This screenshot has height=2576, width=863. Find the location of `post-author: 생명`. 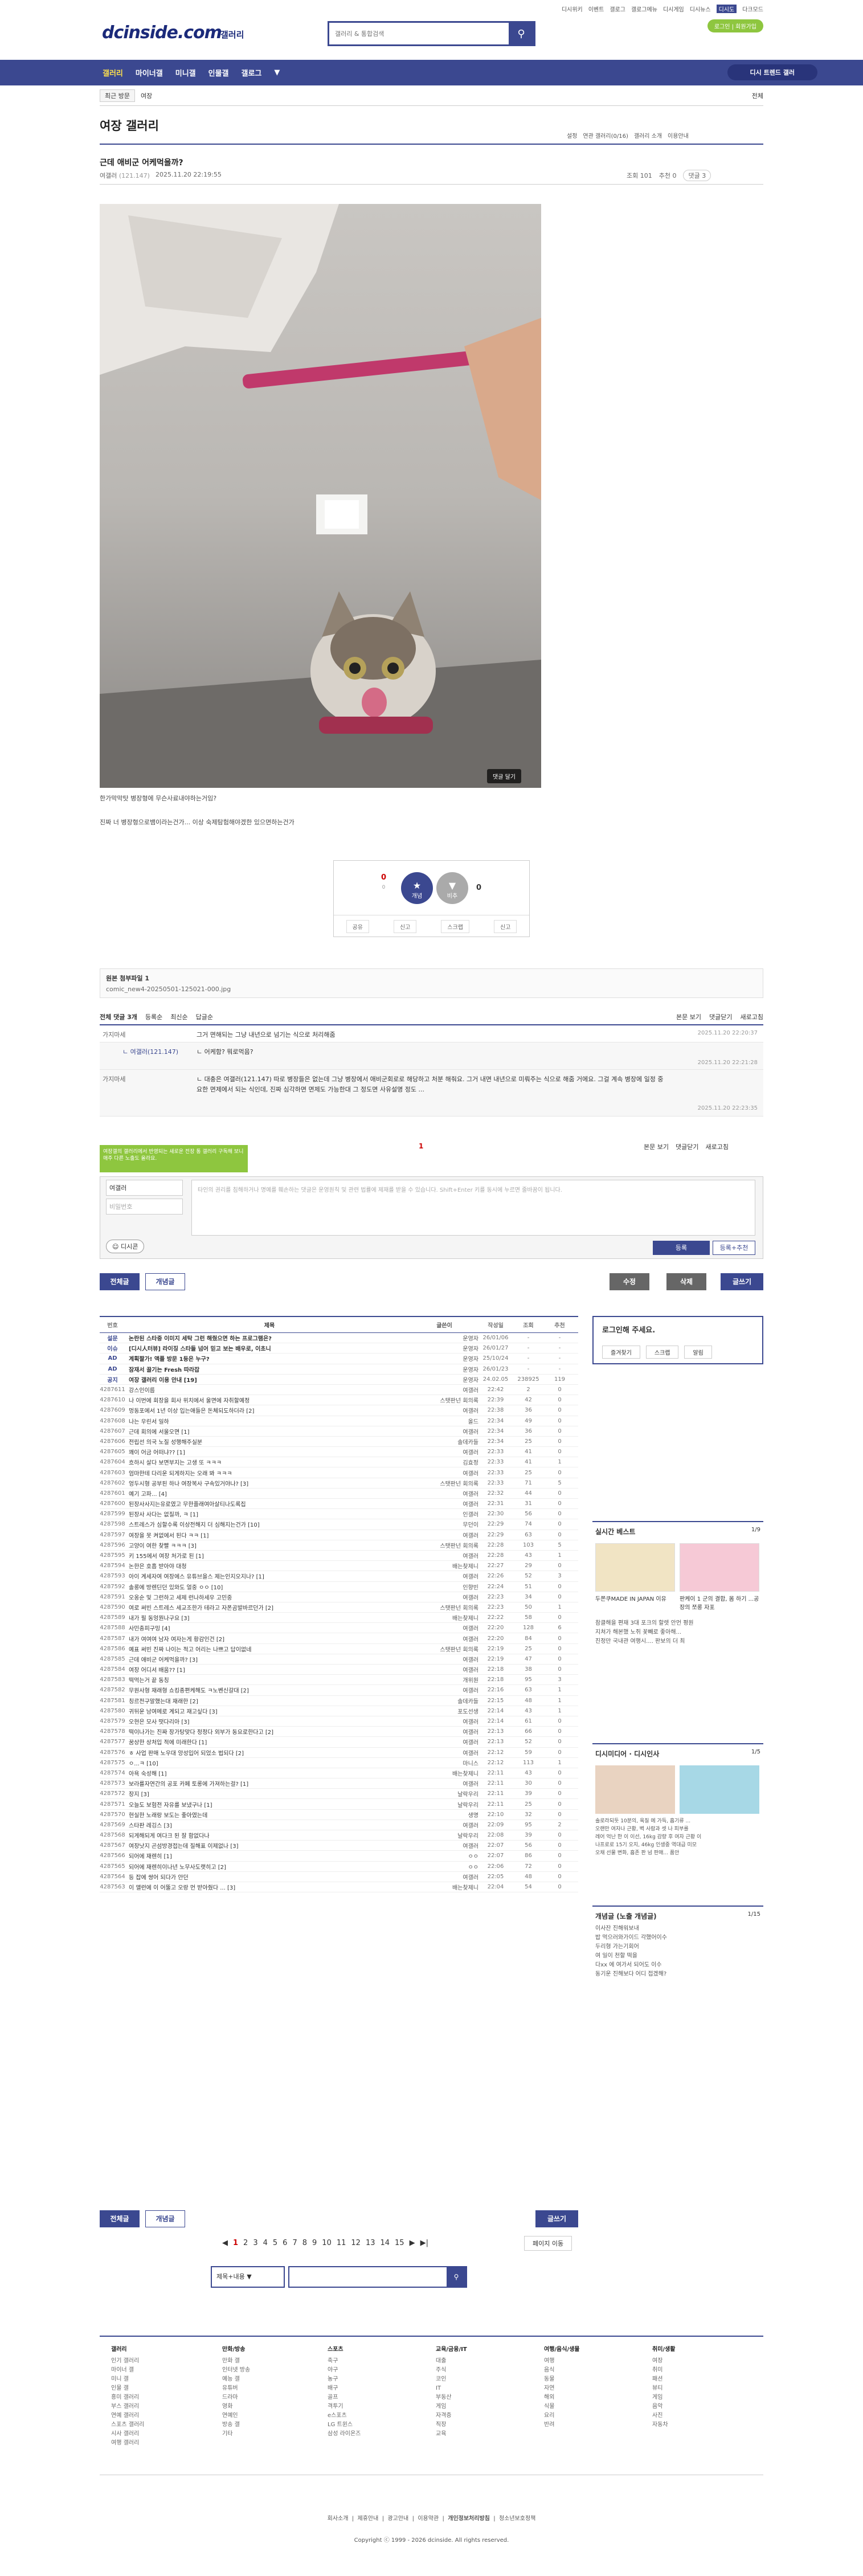

post-author: 생명 is located at coordinates (444, 1814).